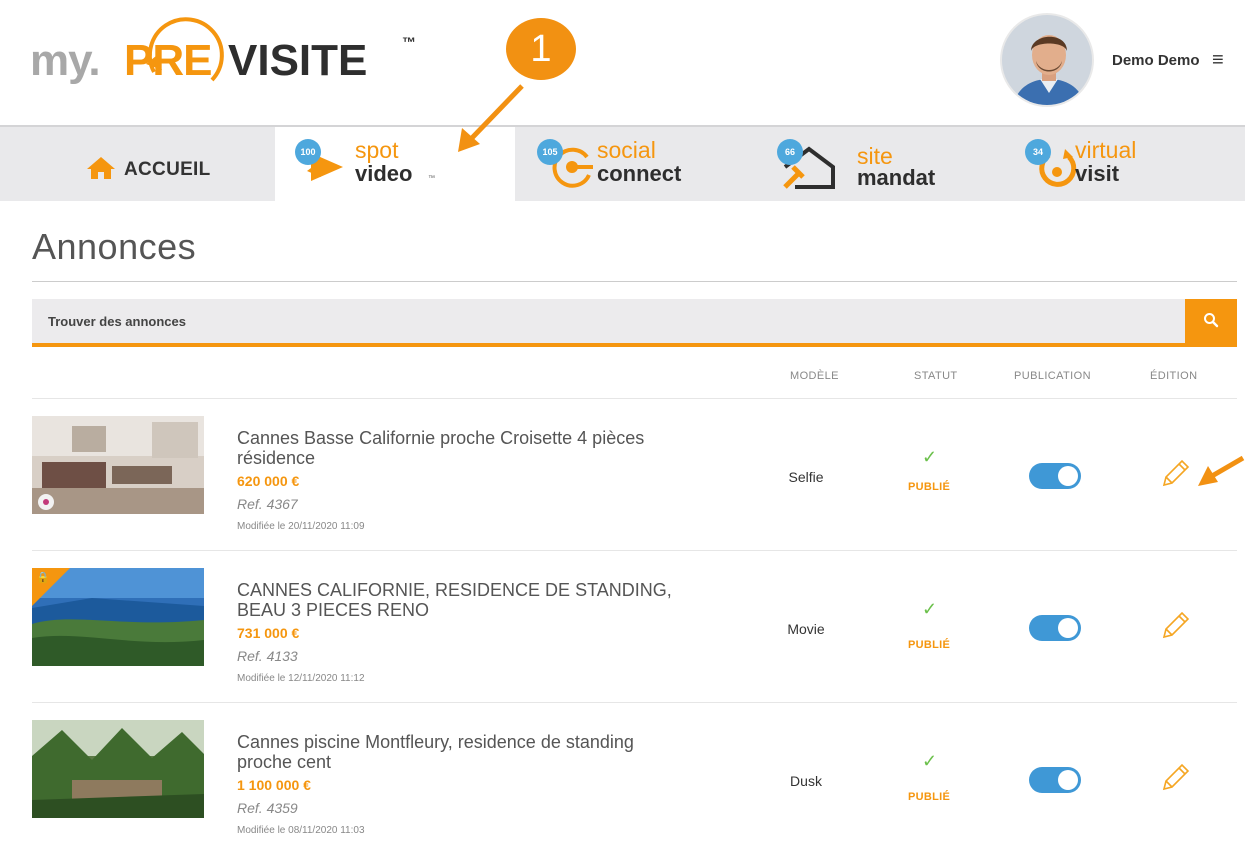 Image resolution: width=1245 pixels, height=848 pixels. I want to click on annotation-badge: 1, so click(541, 49).